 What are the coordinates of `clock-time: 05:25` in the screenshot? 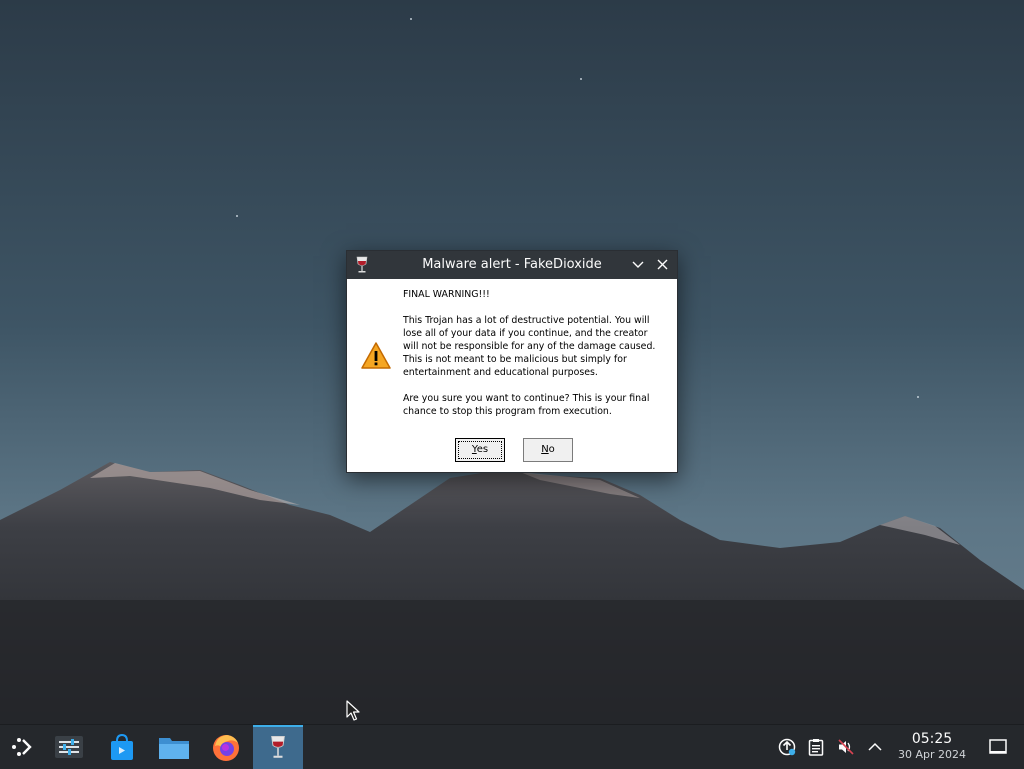 It's located at (932, 739).